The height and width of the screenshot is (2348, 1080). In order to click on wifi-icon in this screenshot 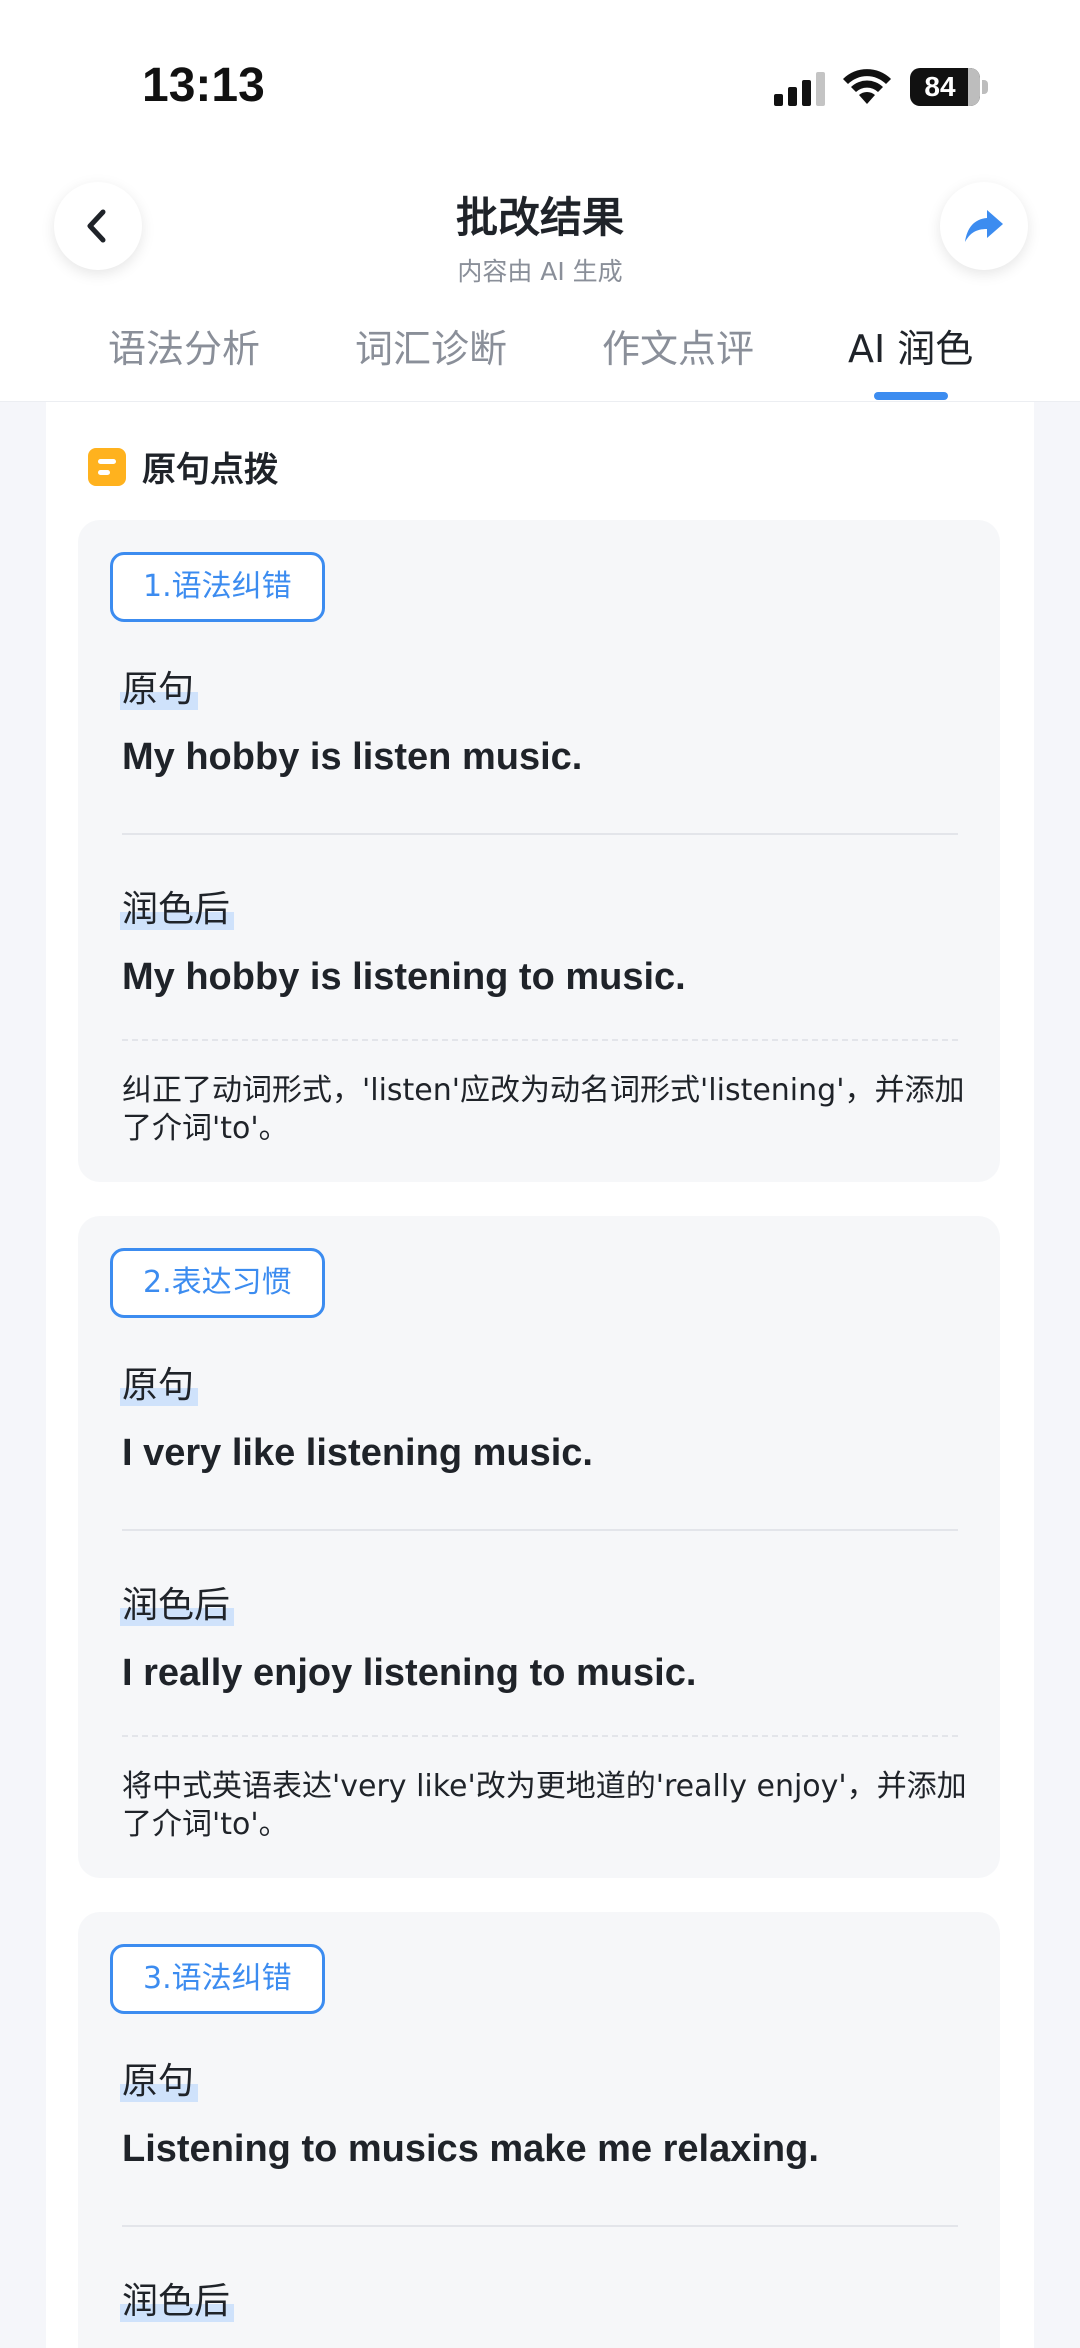, I will do `click(867, 86)`.